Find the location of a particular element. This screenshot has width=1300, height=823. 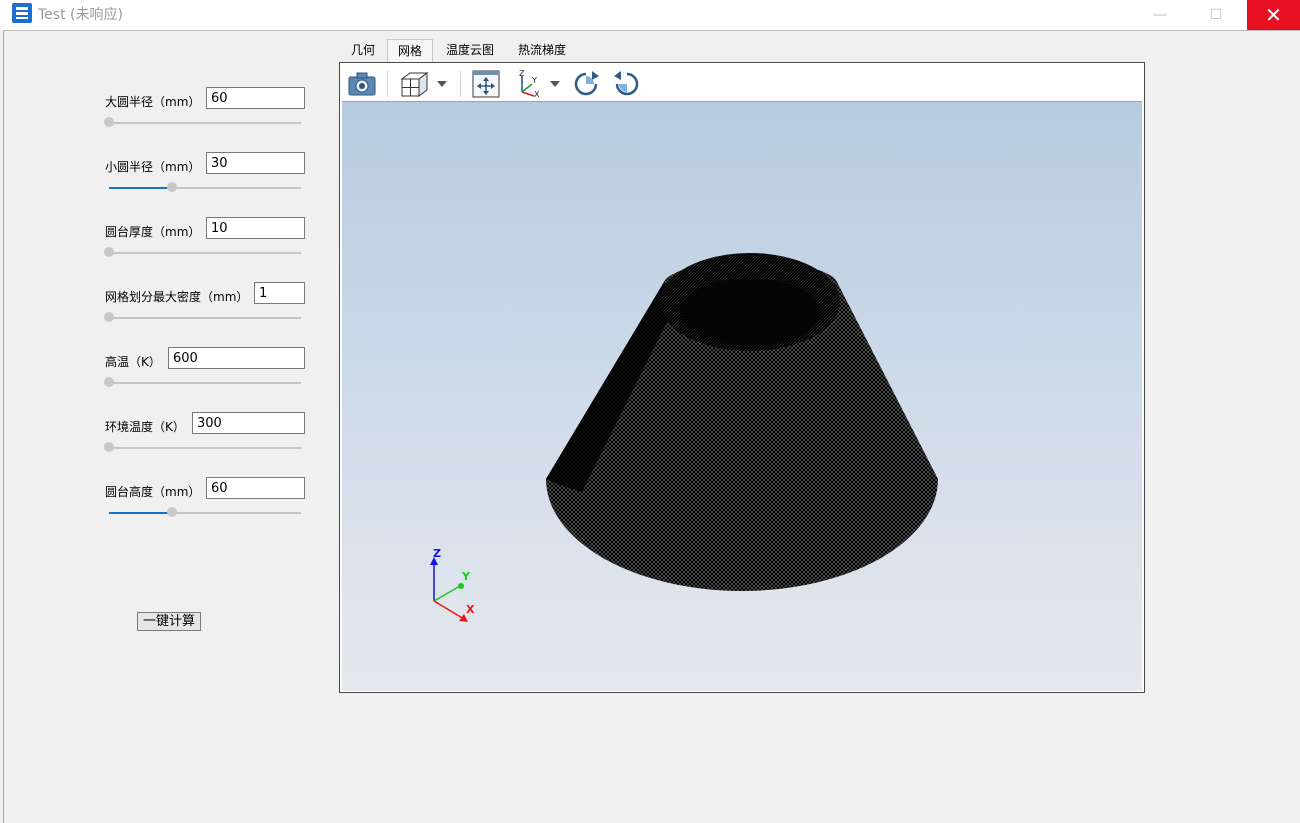

triad-x-label: X is located at coordinates (470, 609).